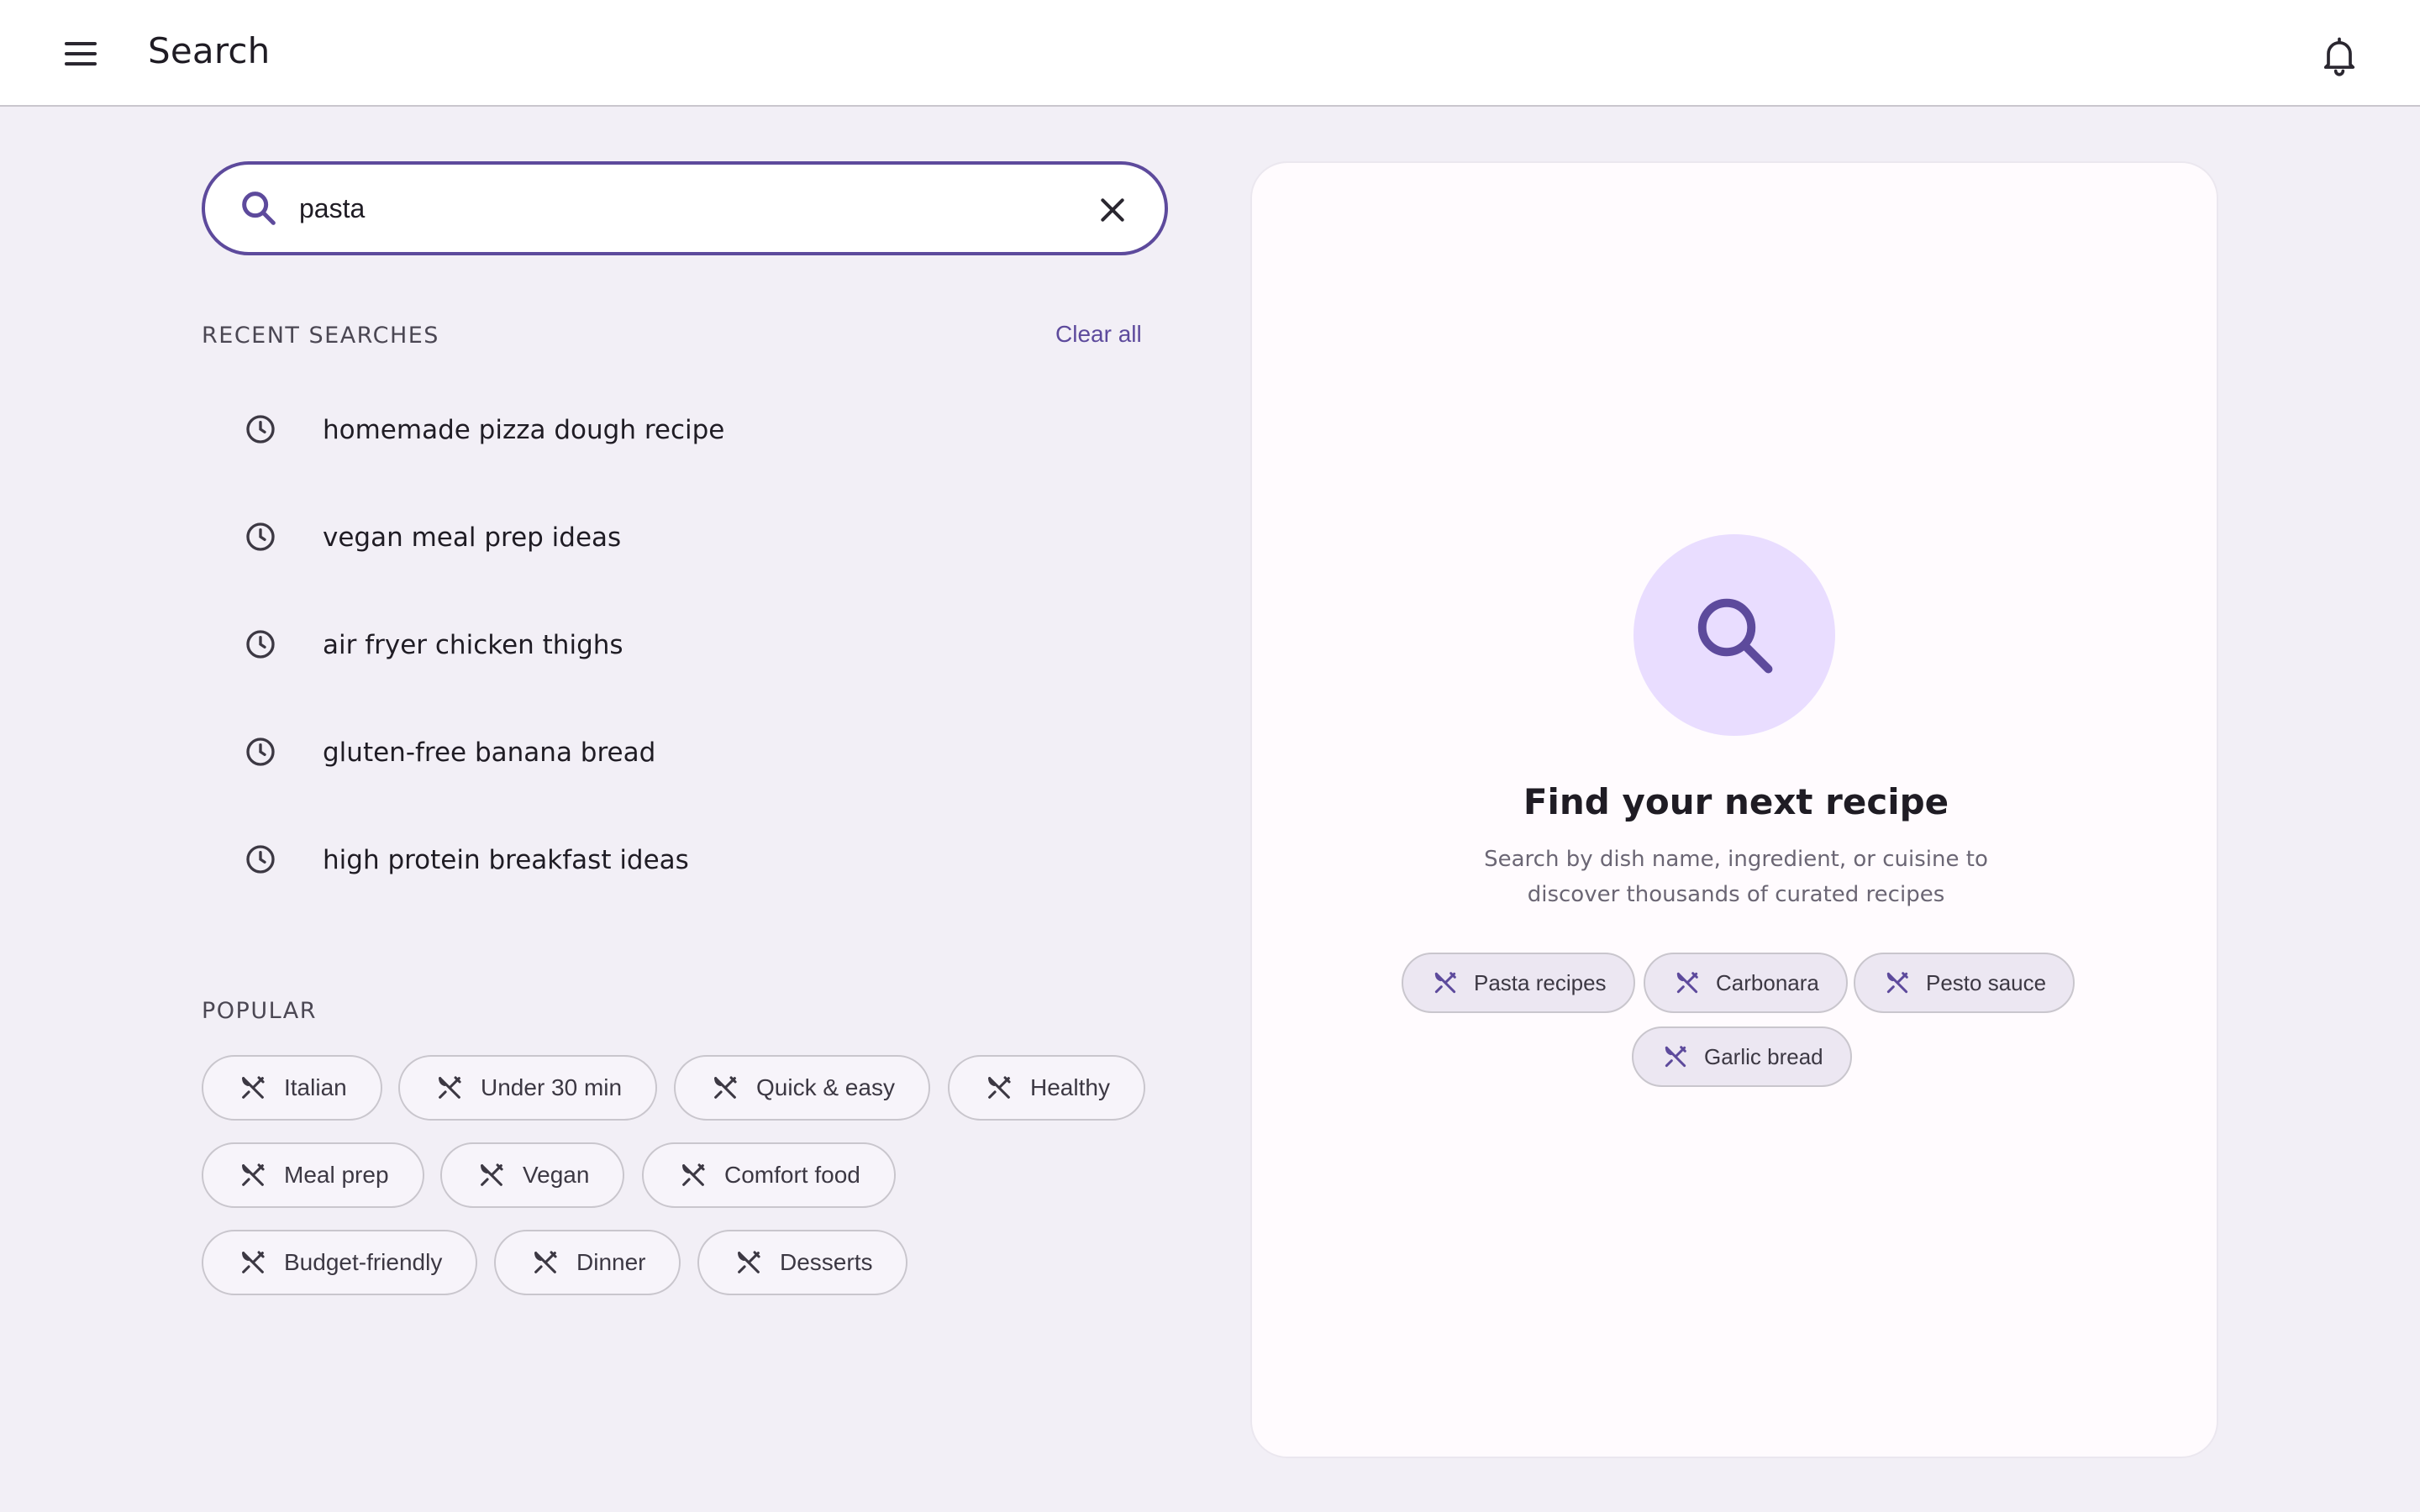 The width and height of the screenshot is (2420, 1512). I want to click on popular-chip: Healthy, so click(1046, 1088).